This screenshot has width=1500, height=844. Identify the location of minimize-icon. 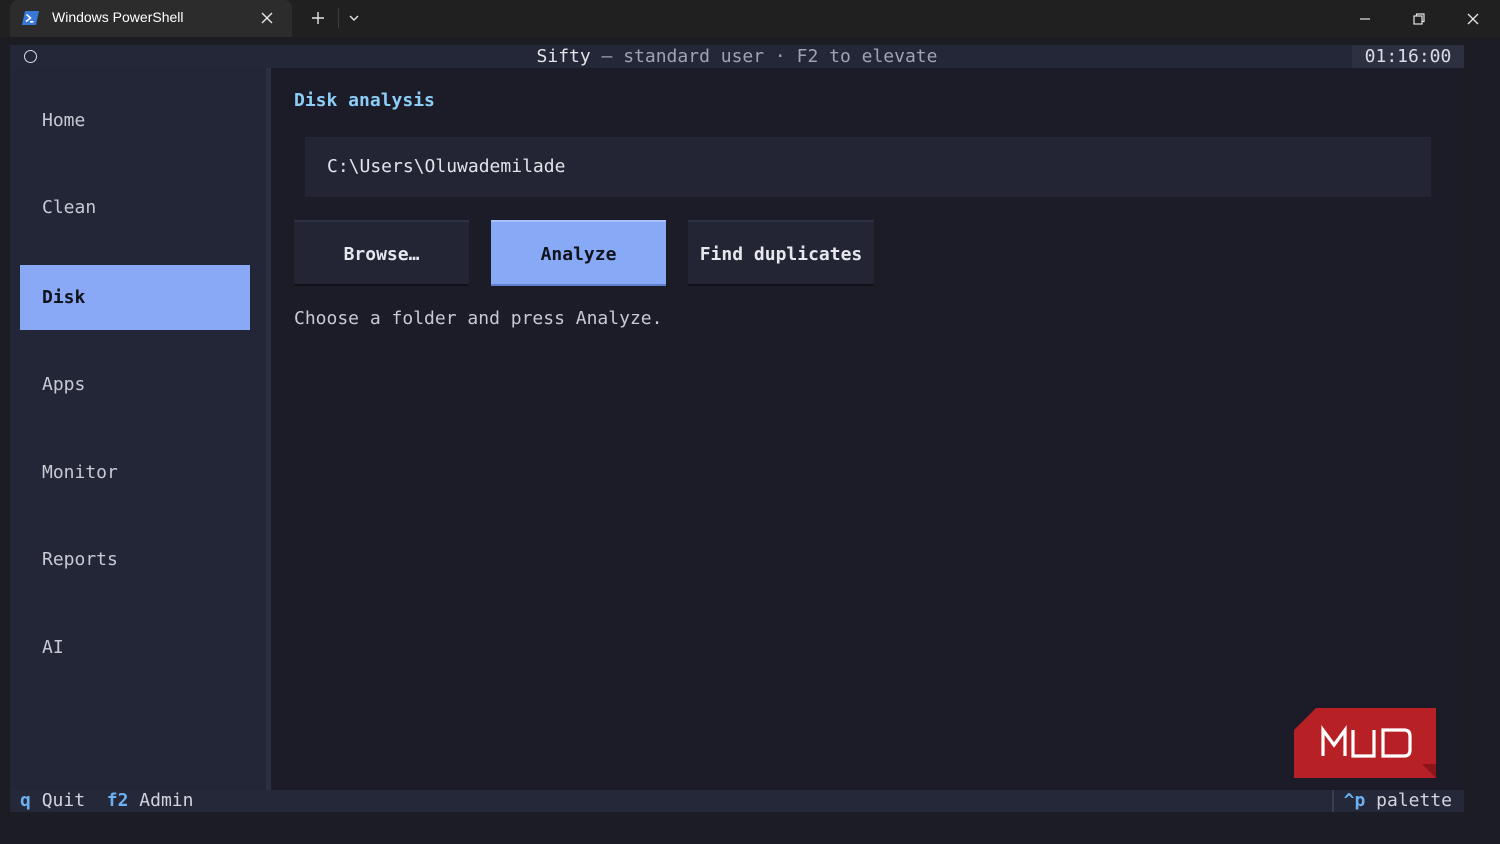
(1365, 18).